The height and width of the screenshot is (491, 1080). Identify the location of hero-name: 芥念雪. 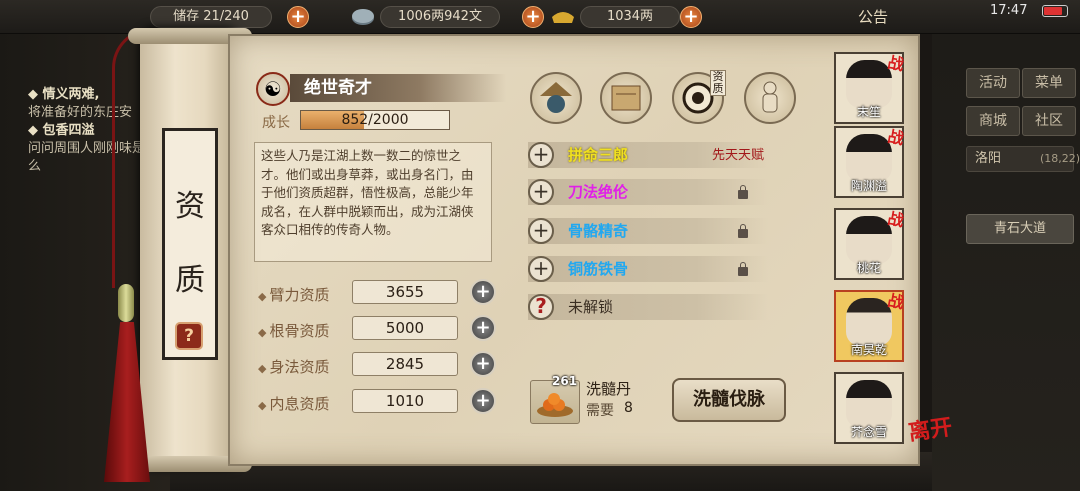
(868, 432).